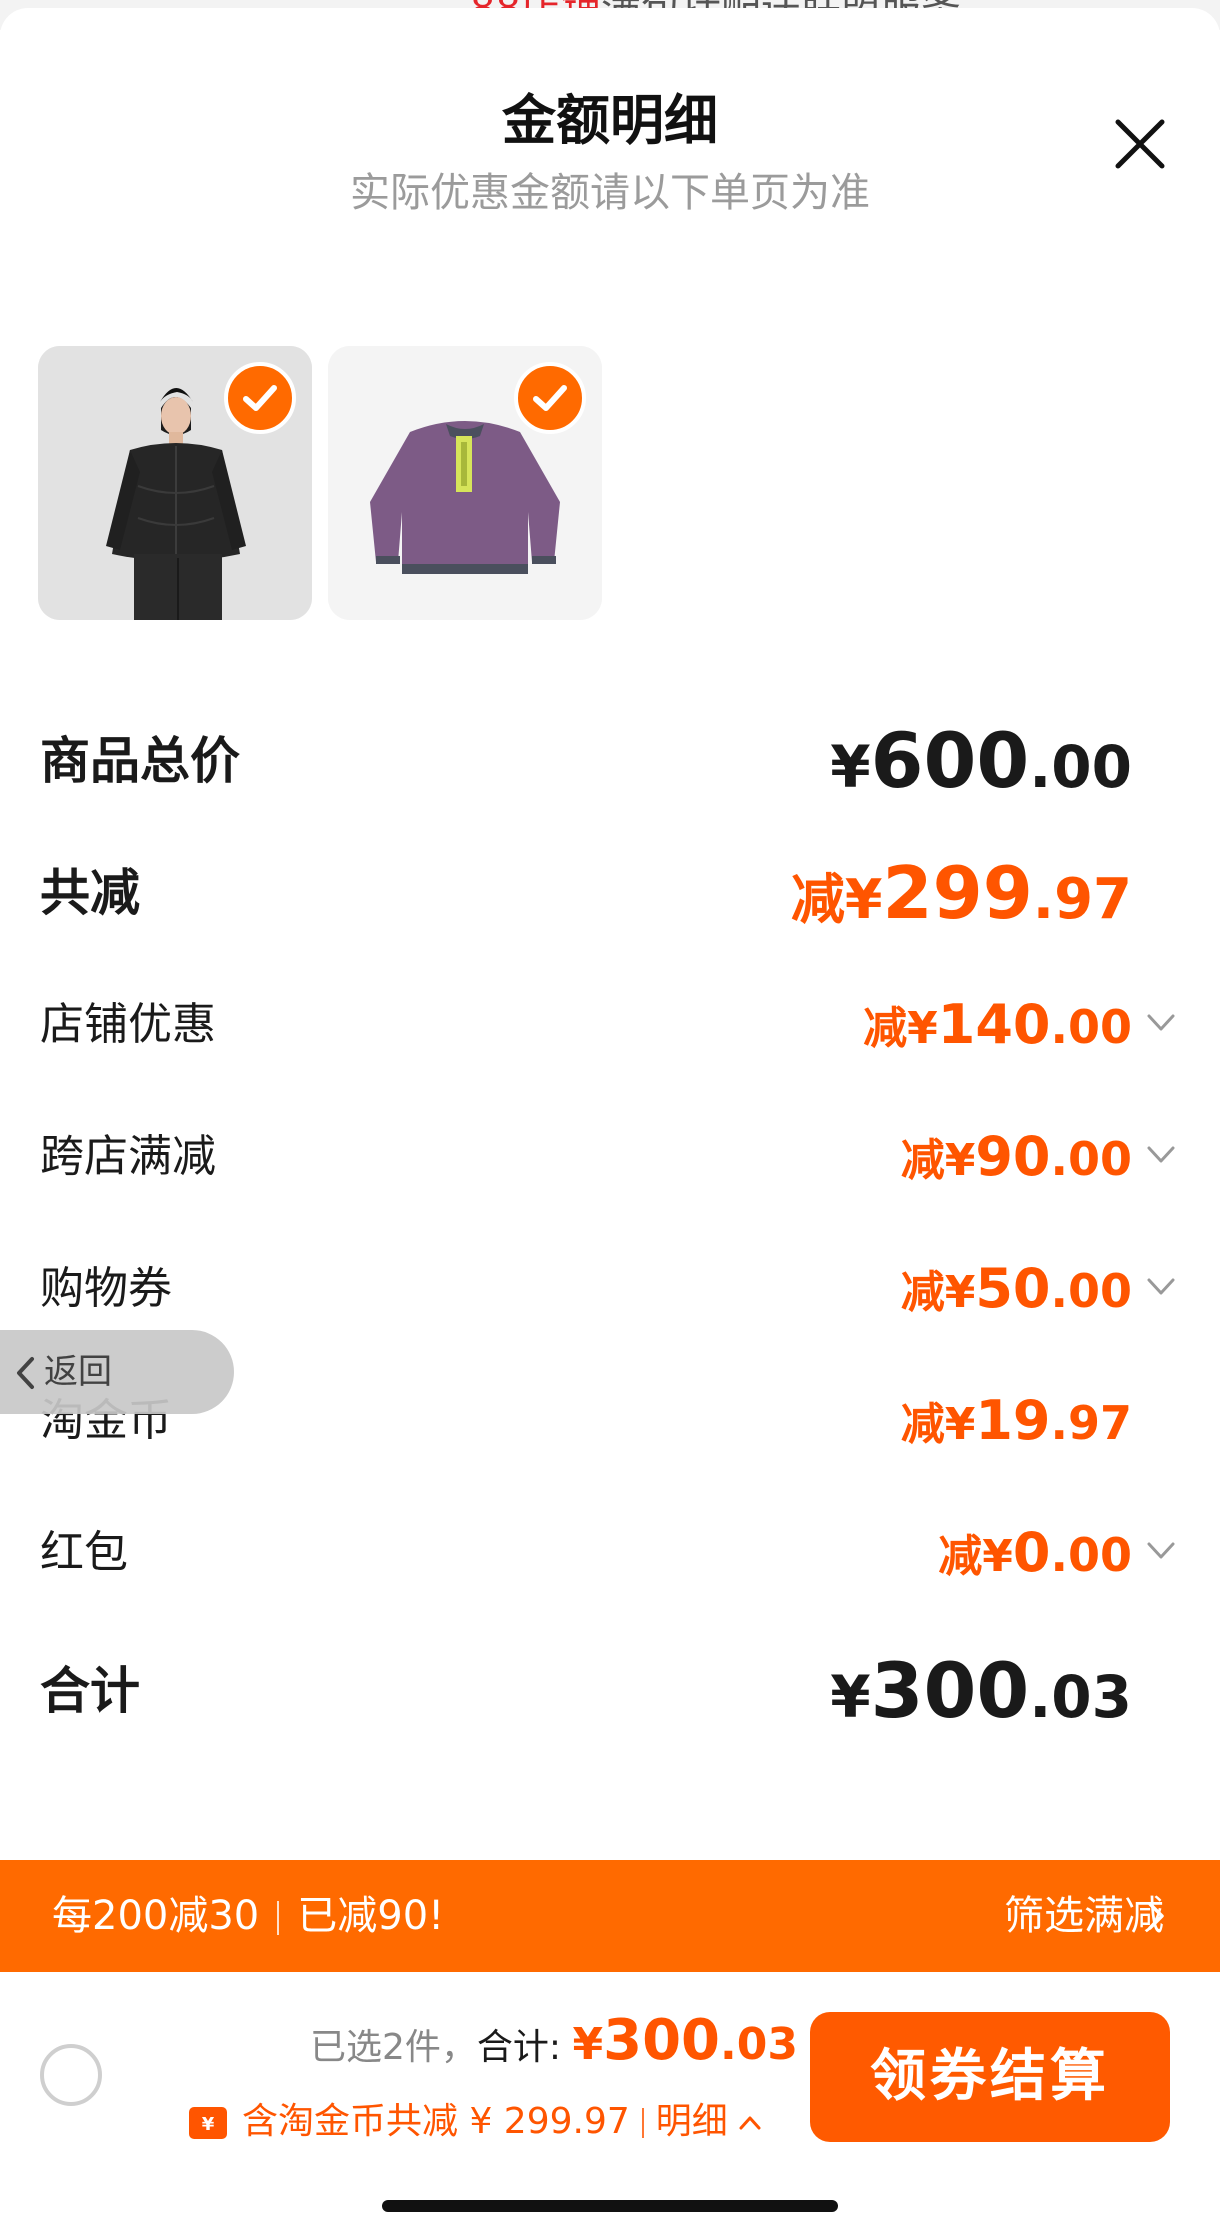  Describe the element at coordinates (610, 1025) in the screenshot. I see `store-discount-row: 店铺优惠 减¥140.00` at that location.